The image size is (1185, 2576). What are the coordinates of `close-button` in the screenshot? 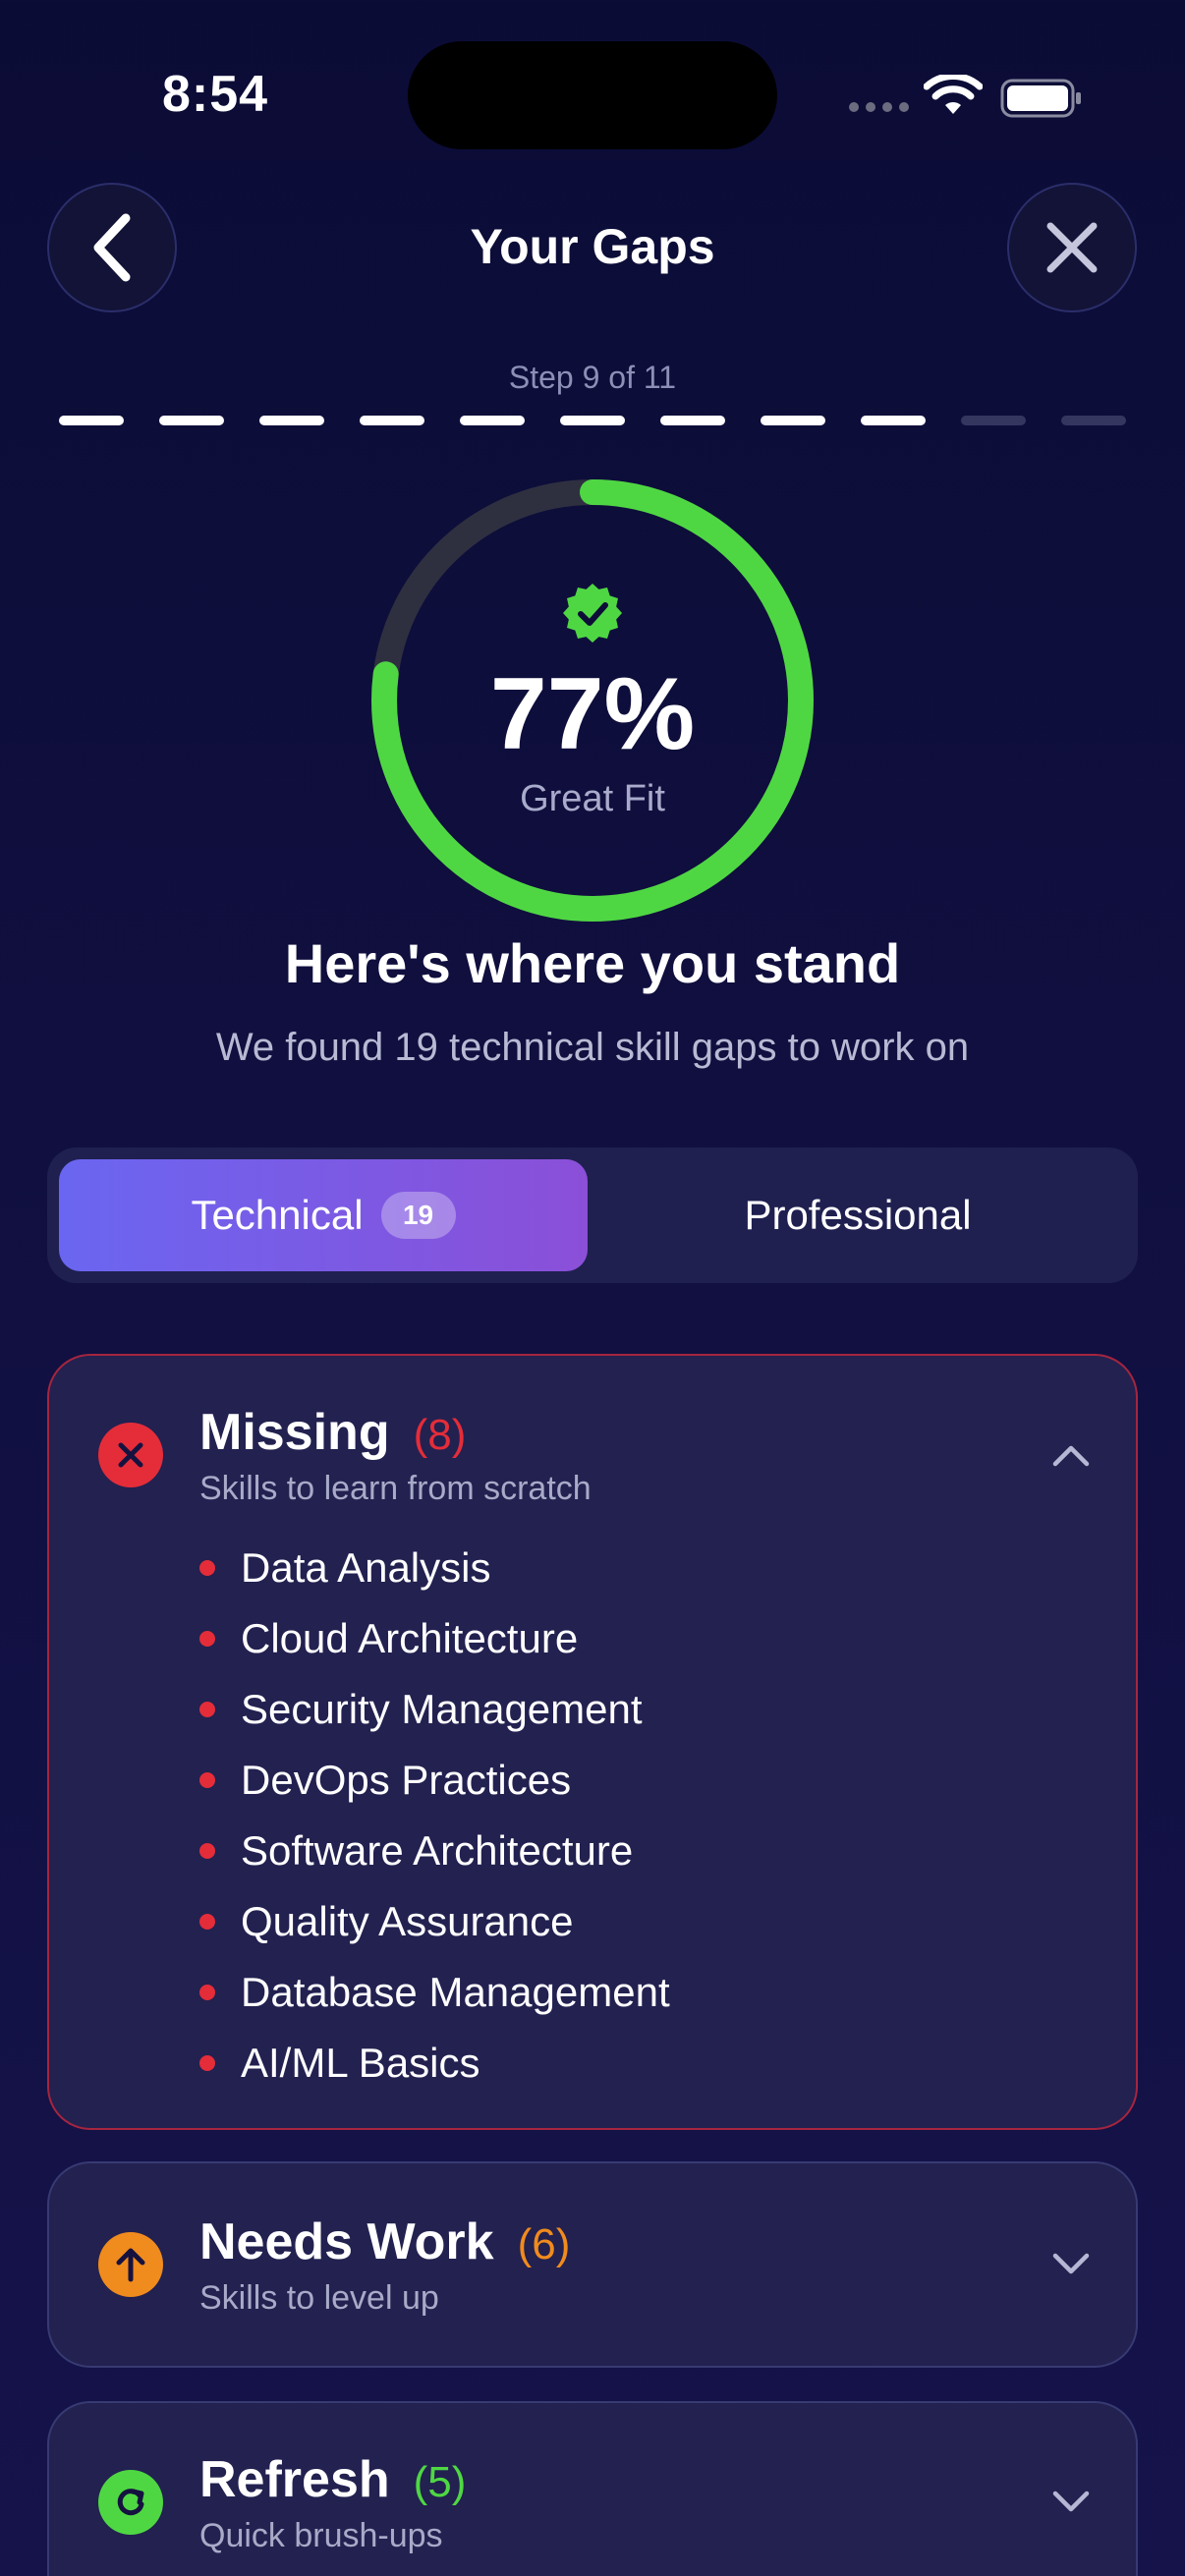 It's located at (1072, 247).